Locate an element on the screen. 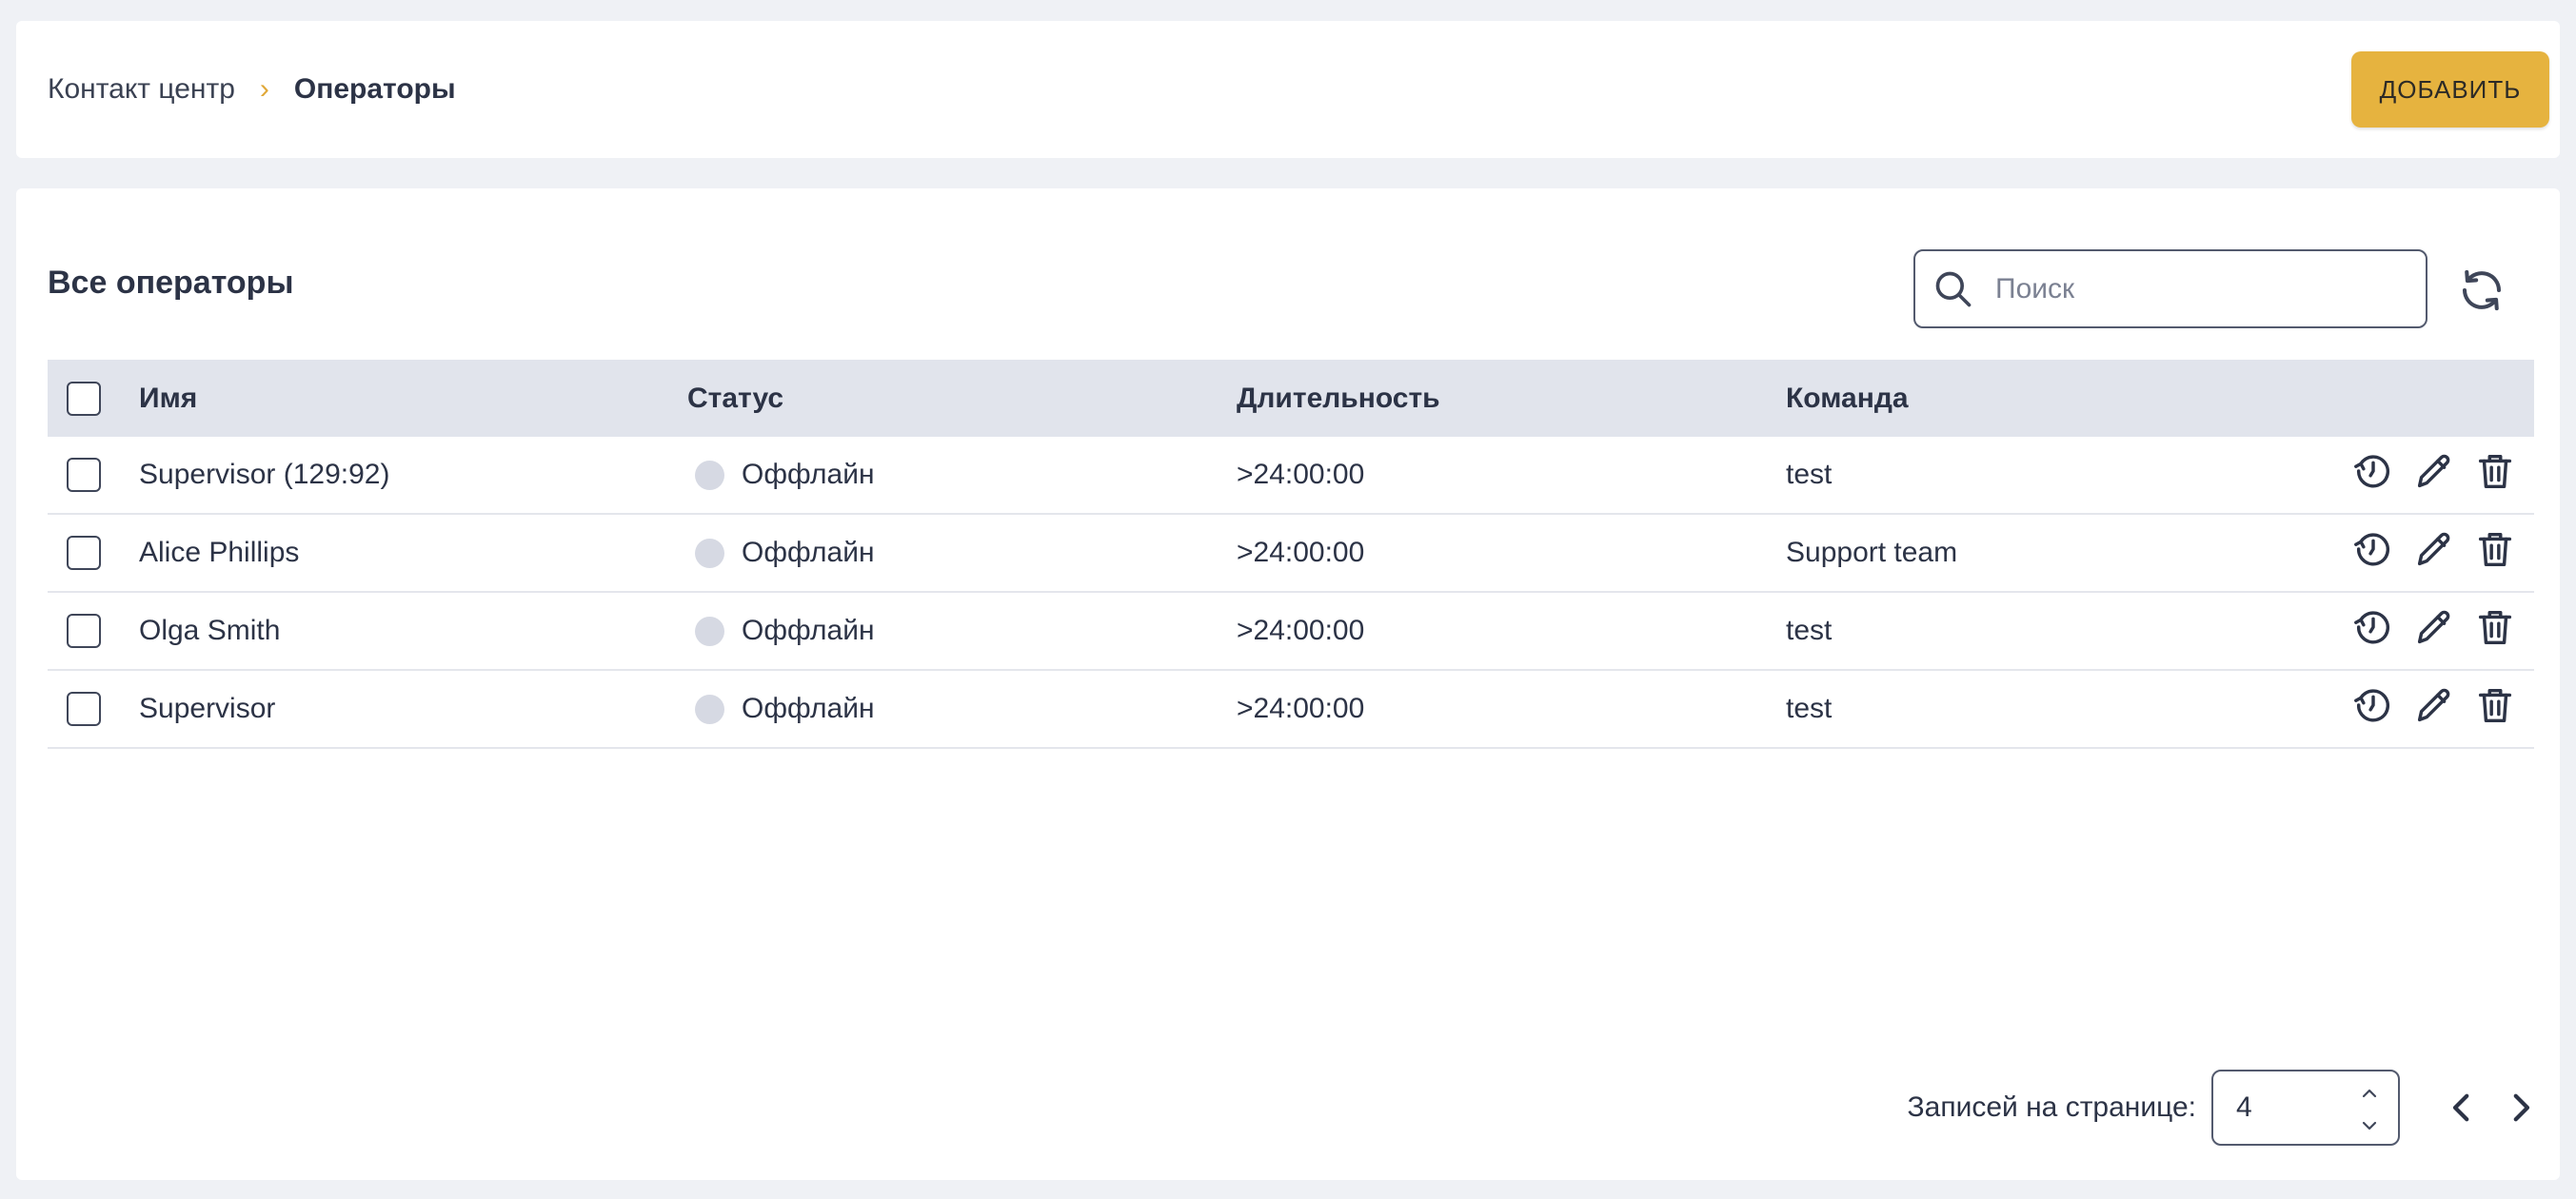 This screenshot has height=1199, width=2576. pagination: Записей на странице: 4 is located at coordinates (2234, 1108).